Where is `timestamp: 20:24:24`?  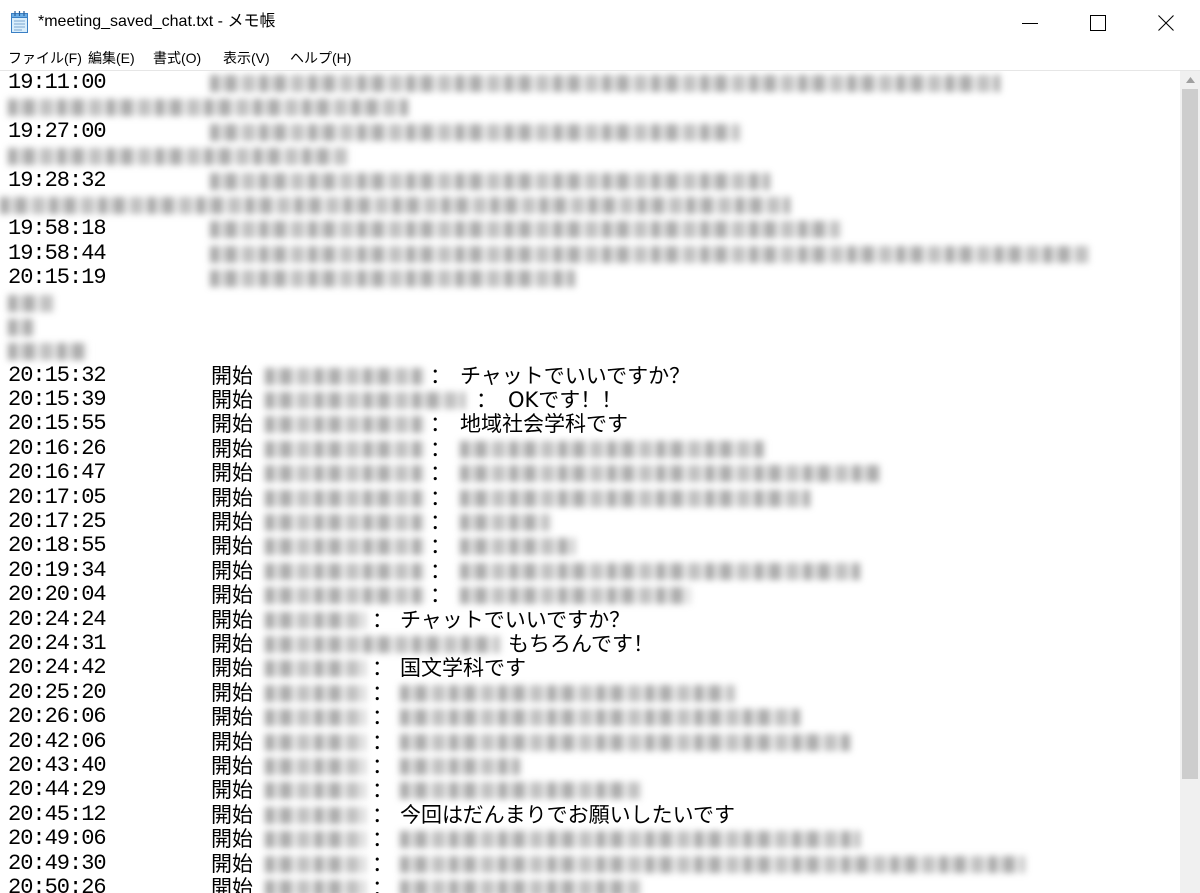
timestamp: 20:24:24 is located at coordinates (57, 619).